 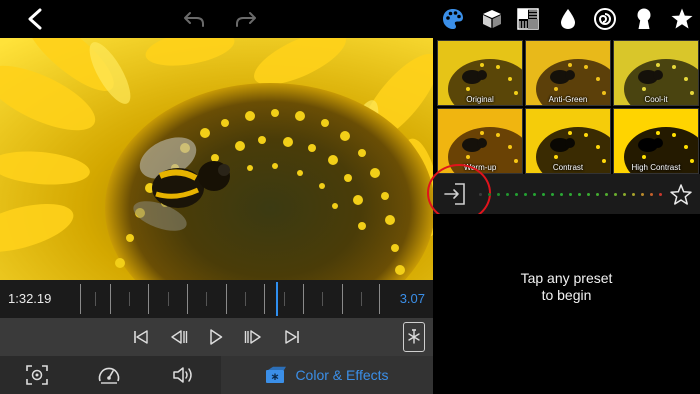 I want to click on keyhole-tool-button, so click(x=644, y=19).